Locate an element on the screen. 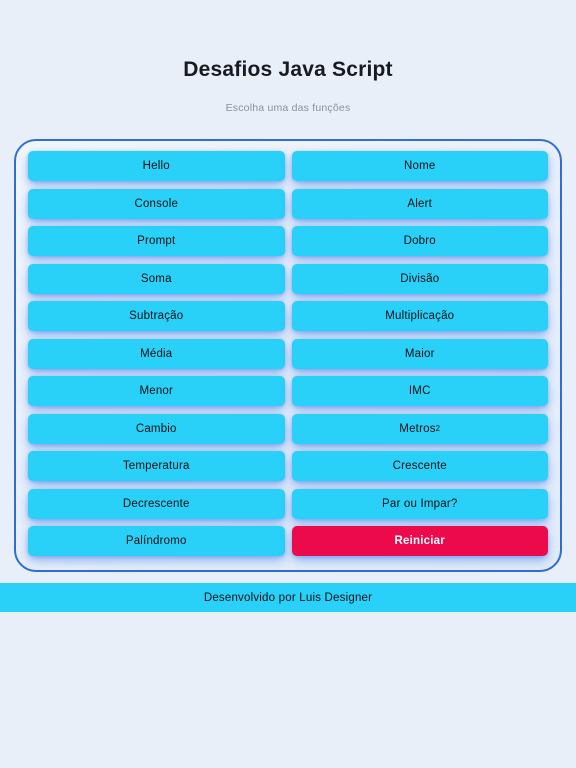  function-button: Soma is located at coordinates (156, 278).